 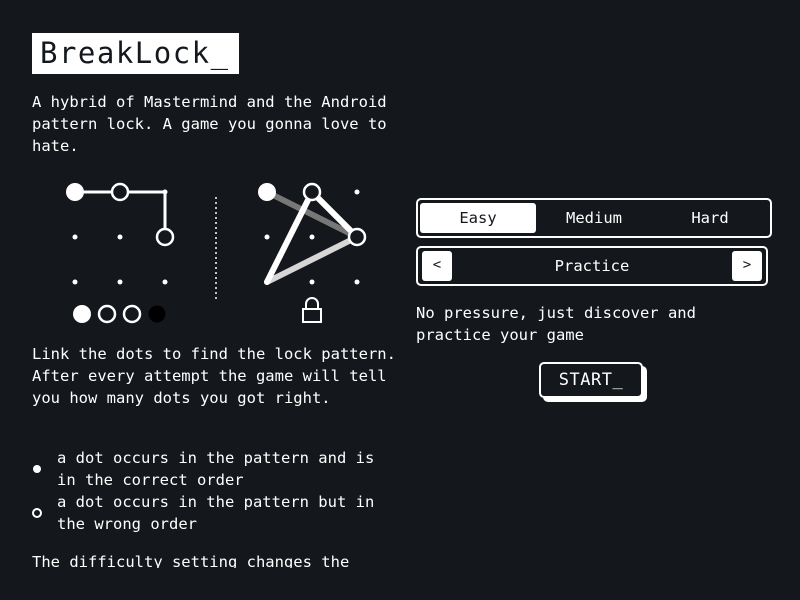 I want to click on difficulty-selector: Easy Medium Hard, so click(x=594, y=218).